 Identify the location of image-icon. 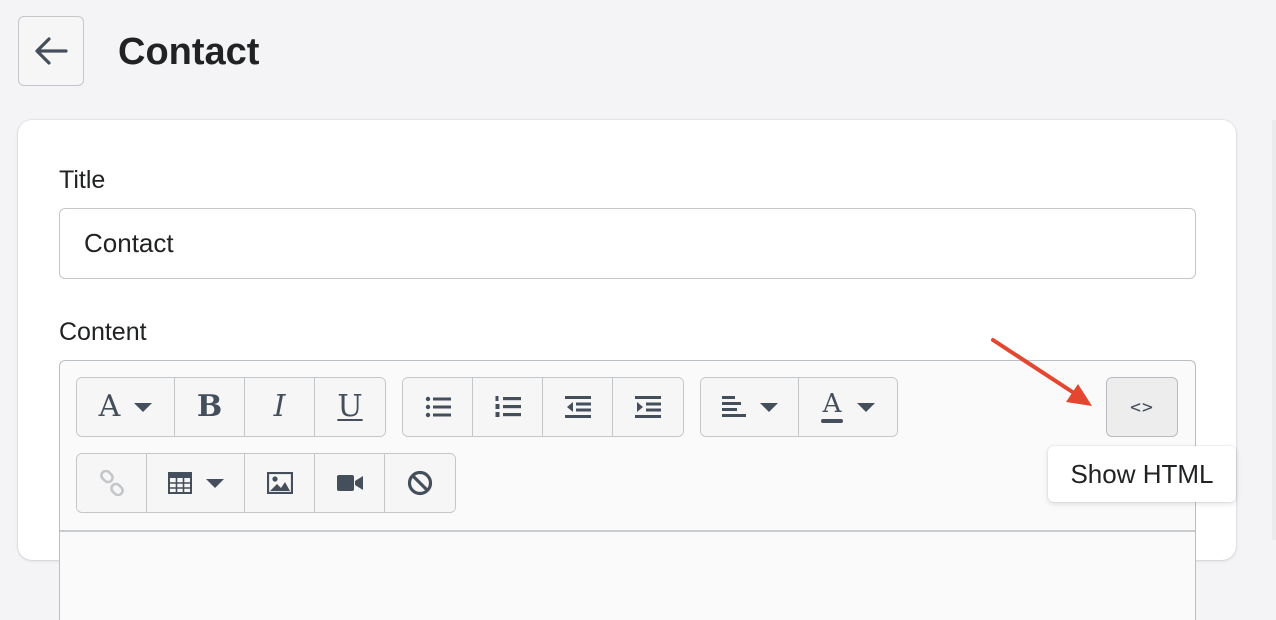
(279, 483).